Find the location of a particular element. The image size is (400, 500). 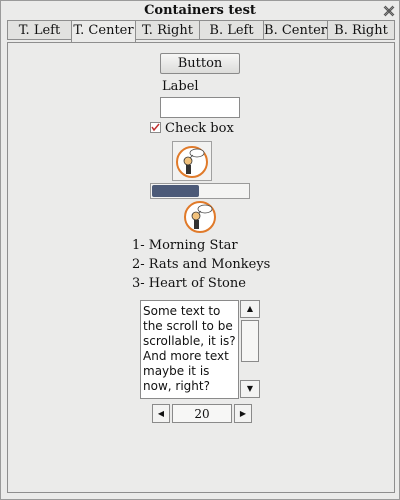

arrow-left-icon: ◀ is located at coordinates (161, 413).